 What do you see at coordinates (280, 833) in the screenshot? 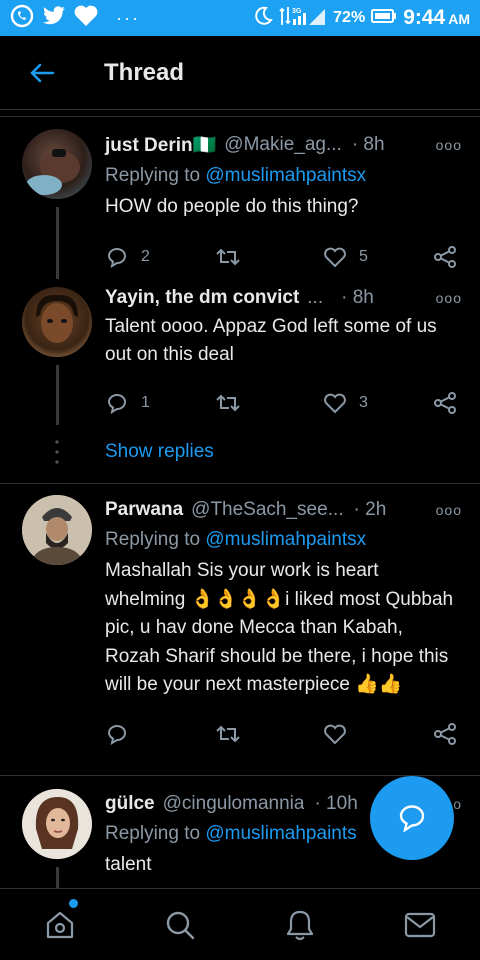
I see `mention-link: @muslimahpaints` at bounding box center [280, 833].